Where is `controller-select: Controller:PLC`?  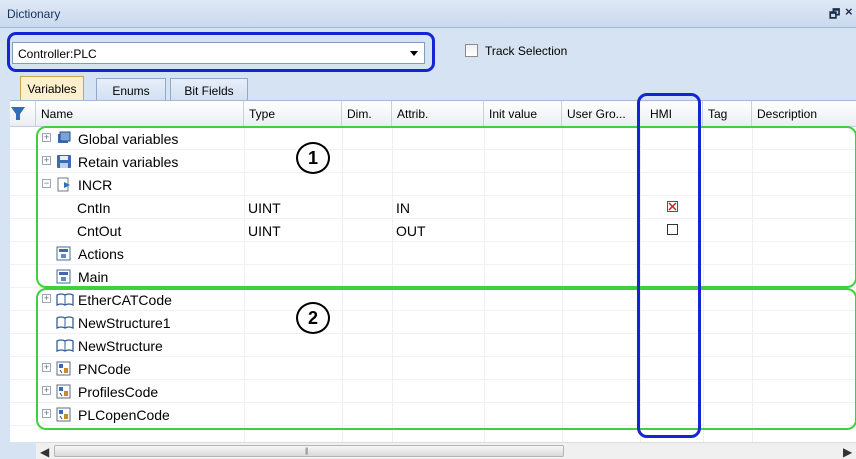
controller-select: Controller:PLC is located at coordinates (218, 53).